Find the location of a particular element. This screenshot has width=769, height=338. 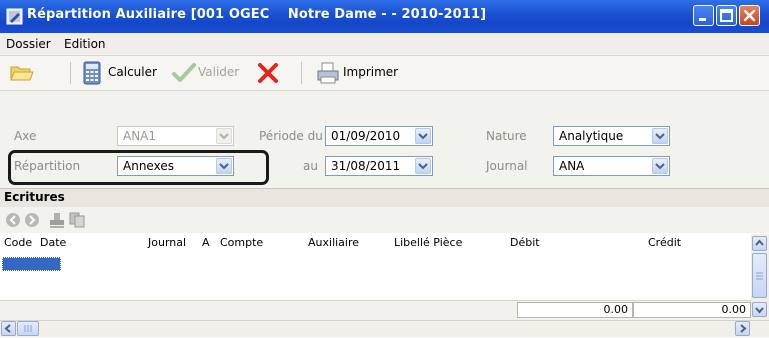

menu-dossier: Dossier is located at coordinates (28, 44).